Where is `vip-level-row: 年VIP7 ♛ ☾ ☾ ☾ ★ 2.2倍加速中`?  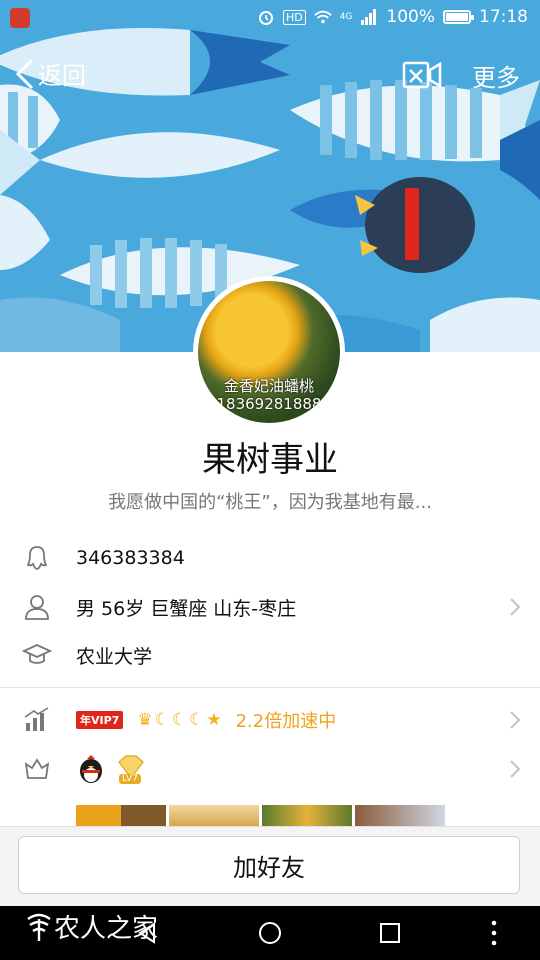 vip-level-row: 年VIP7 ♛ ☾ ☾ ☾ ★ 2.2倍加速中 is located at coordinates (270, 720).